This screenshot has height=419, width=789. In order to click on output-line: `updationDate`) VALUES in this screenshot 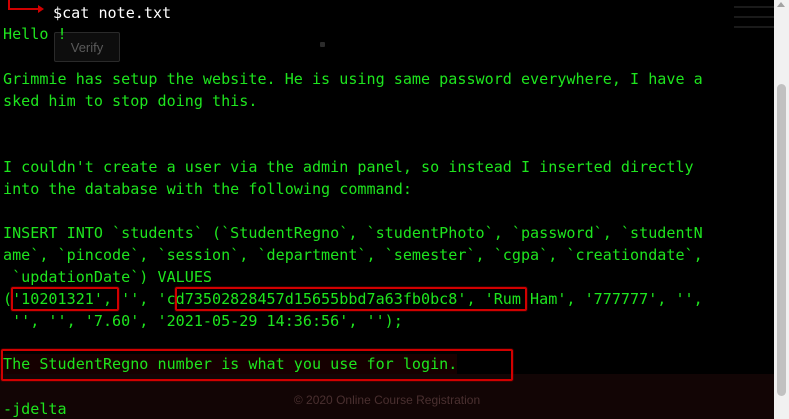, I will do `click(108, 277)`.